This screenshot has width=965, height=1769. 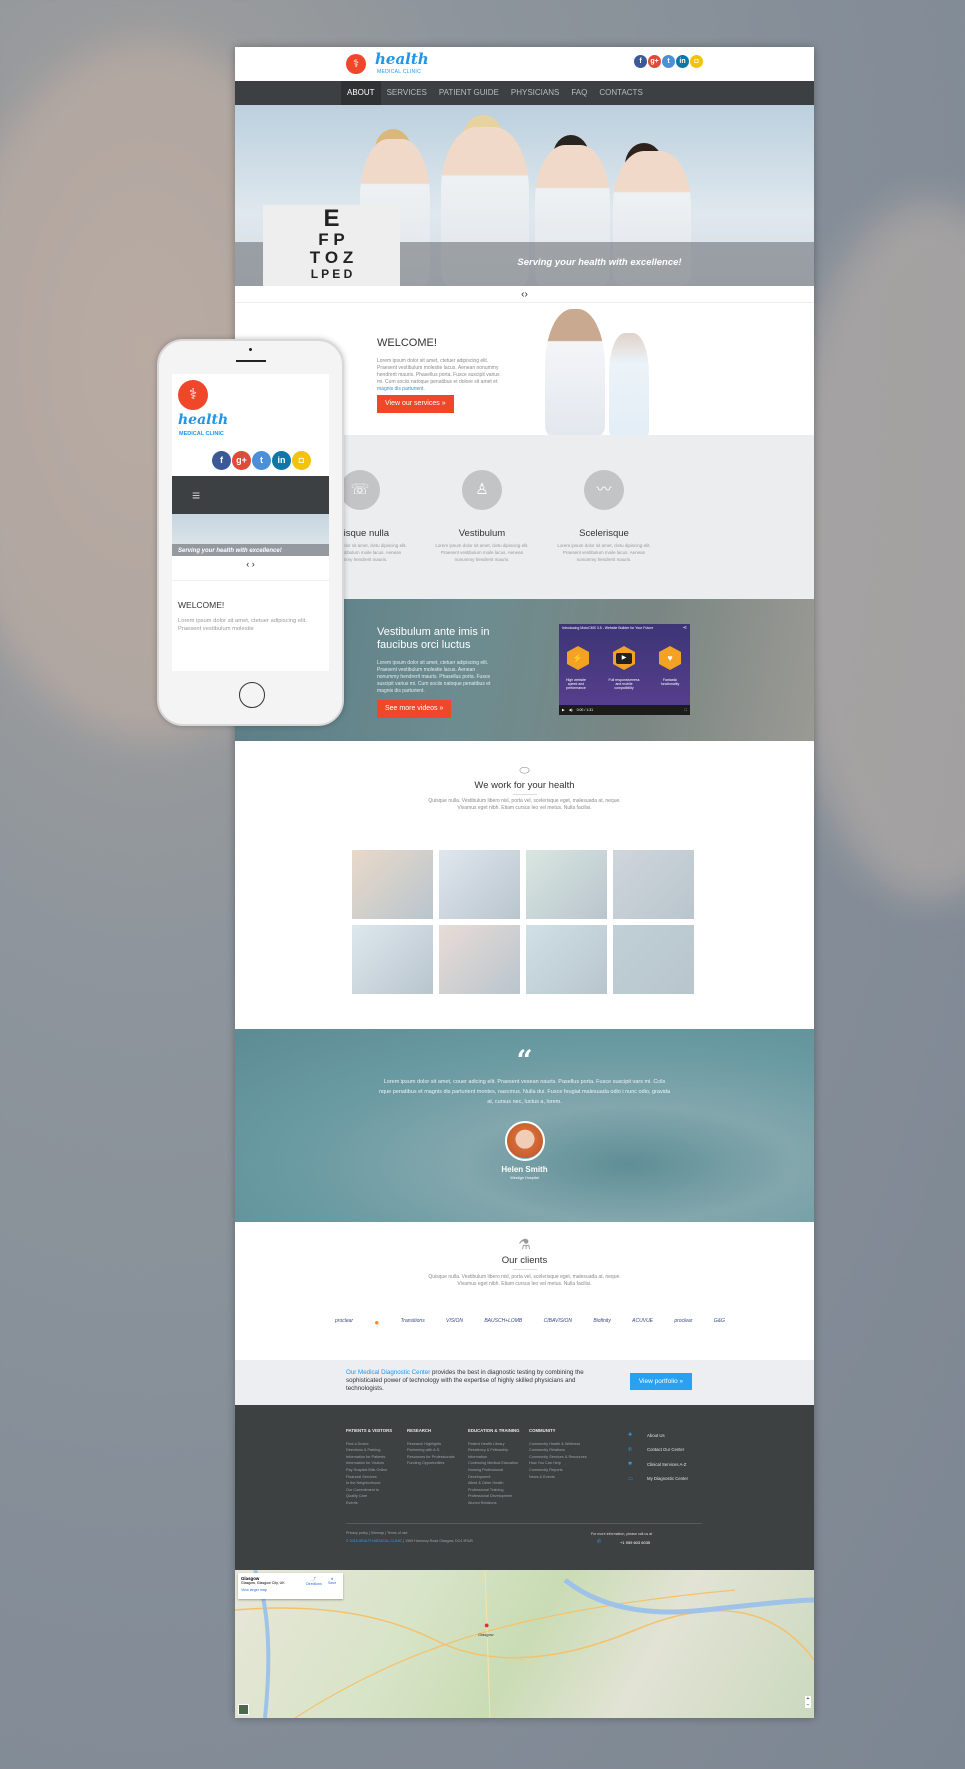 What do you see at coordinates (374, 1541) in the screenshot?
I see `copyright-brand: © 2015 HEALTH MEDICAL CLINIC` at bounding box center [374, 1541].